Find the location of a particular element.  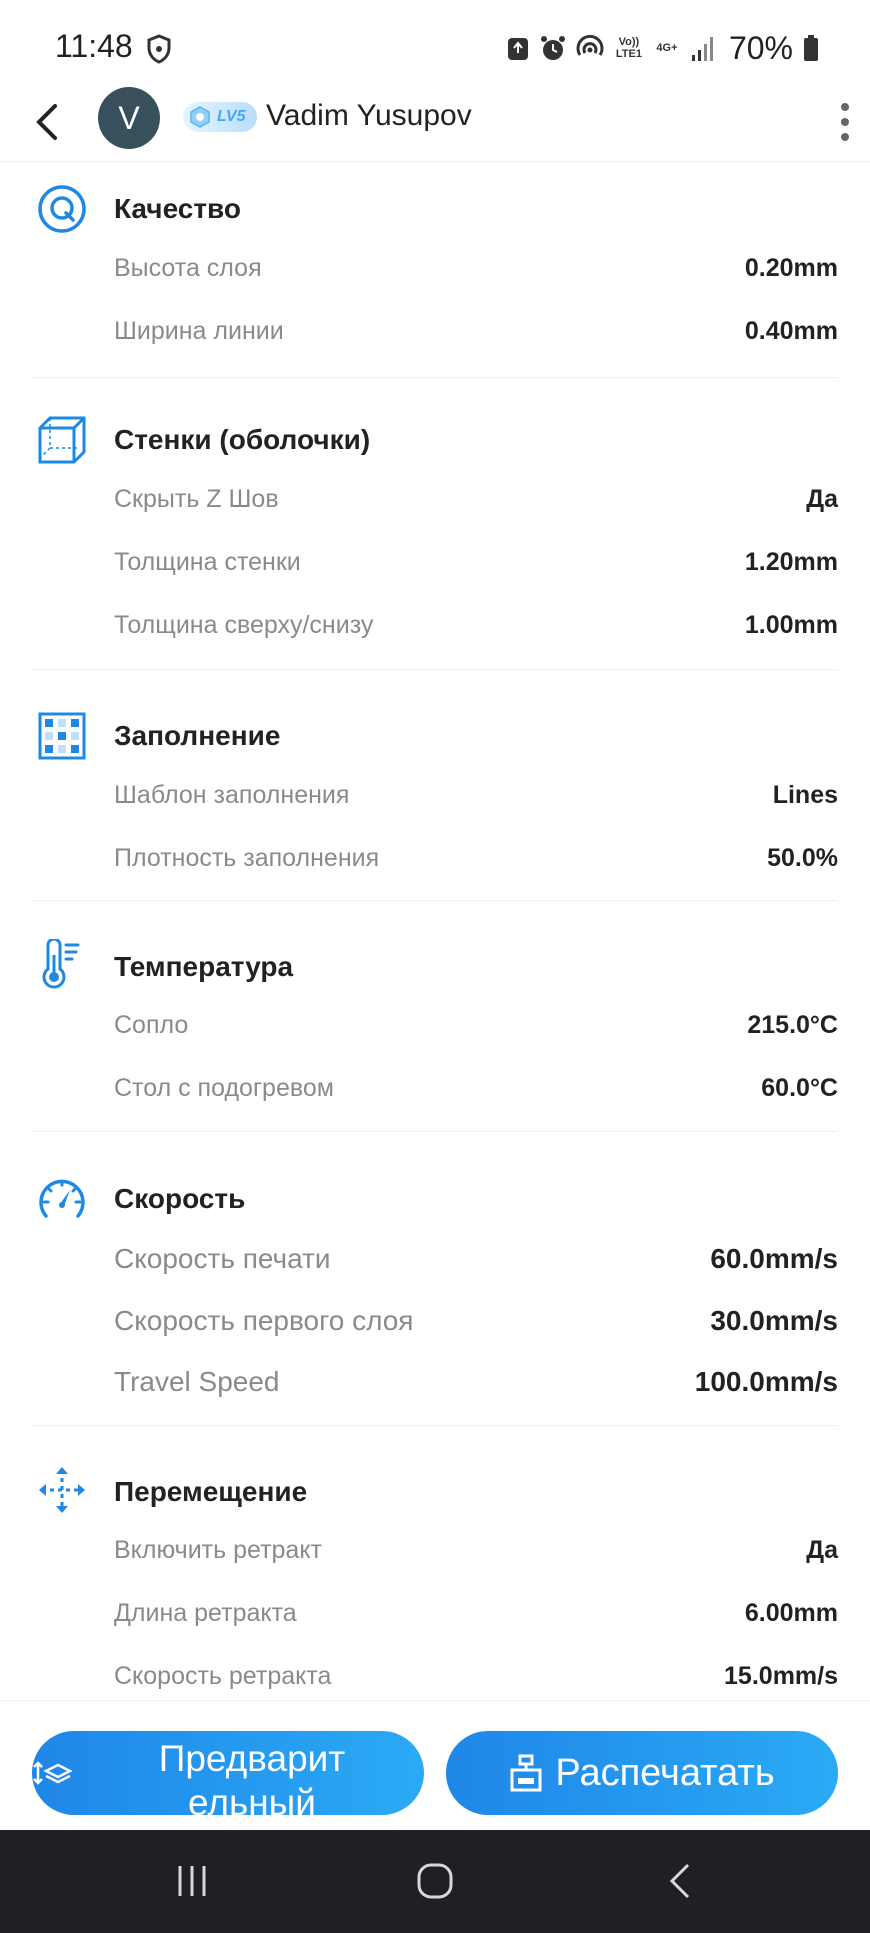

signal-icon is located at coordinates (702, 49).